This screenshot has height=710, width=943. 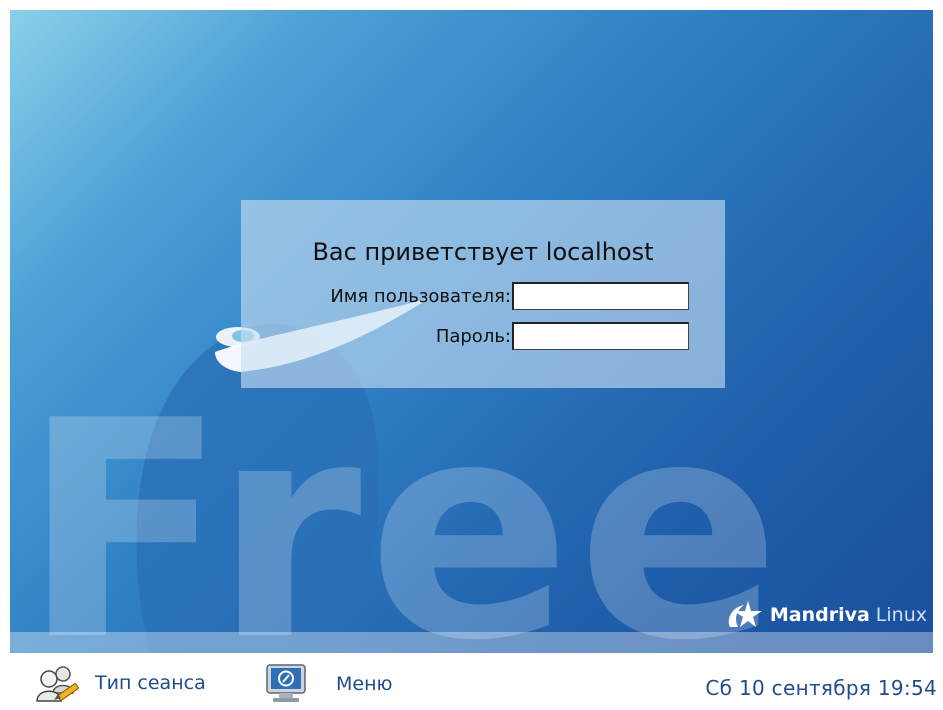 I want to click on session-type-button: Тип сеанса, so click(x=119, y=683).